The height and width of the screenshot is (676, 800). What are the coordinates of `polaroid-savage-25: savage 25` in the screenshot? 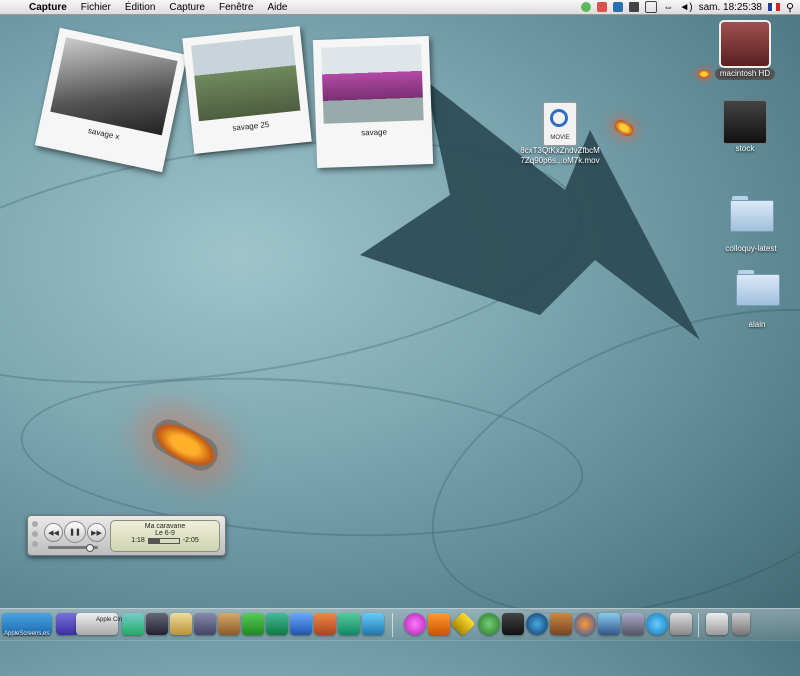 It's located at (247, 90).